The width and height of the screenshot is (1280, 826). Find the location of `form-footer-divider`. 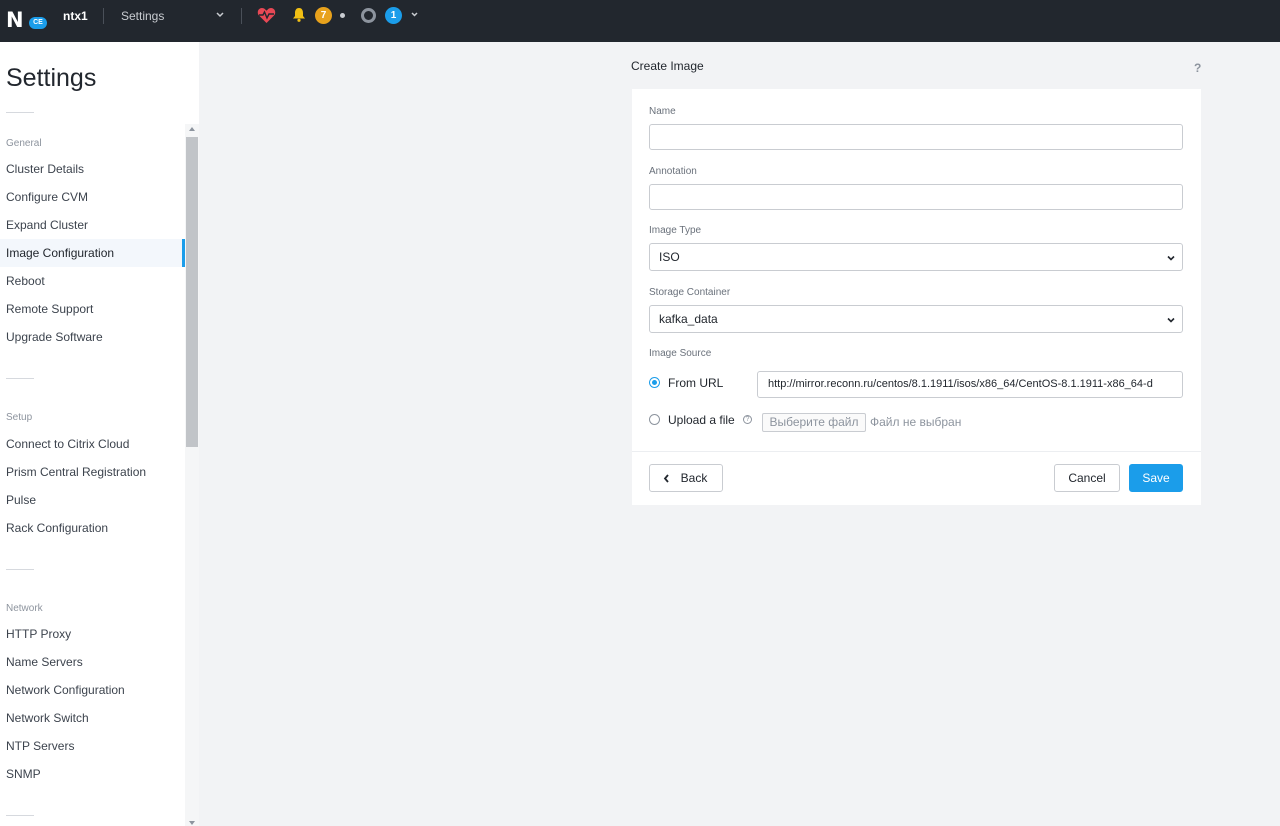

form-footer-divider is located at coordinates (916, 451).